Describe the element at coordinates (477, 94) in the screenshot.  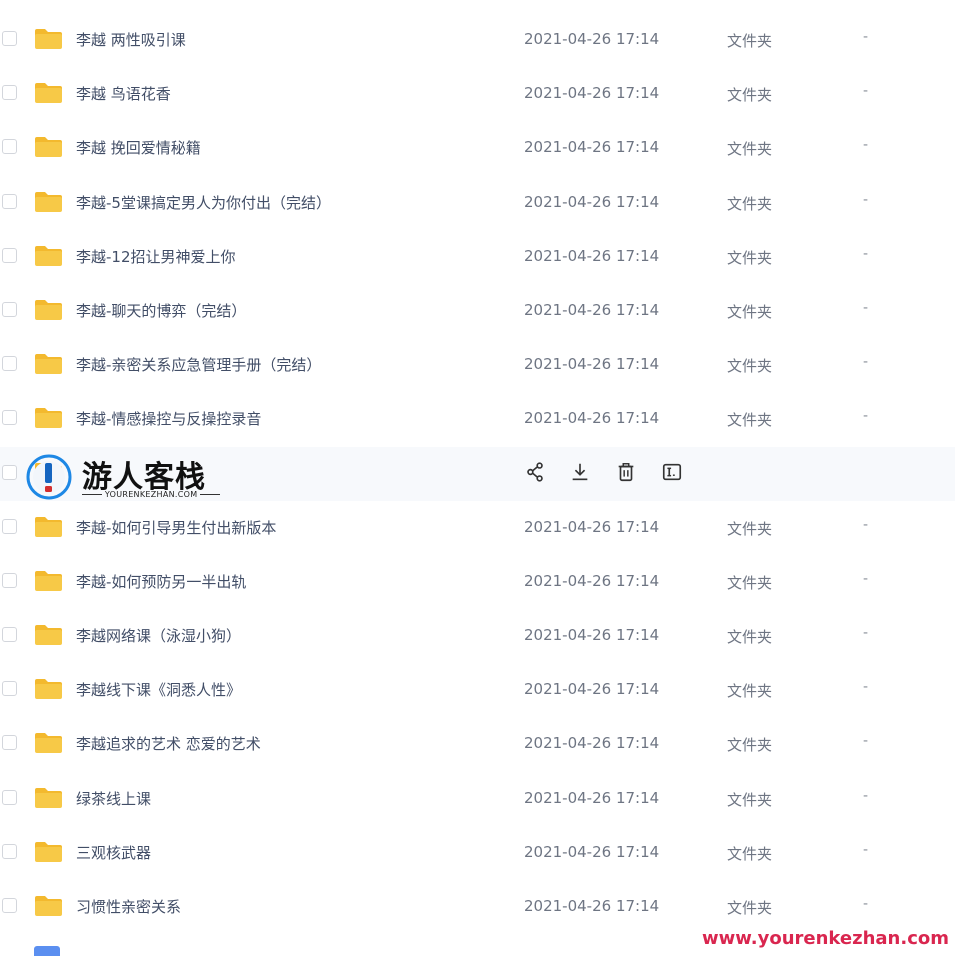
I see `file-row: 李越 鸟语花香 2021-04-26 17:14 文件夹 -` at that location.